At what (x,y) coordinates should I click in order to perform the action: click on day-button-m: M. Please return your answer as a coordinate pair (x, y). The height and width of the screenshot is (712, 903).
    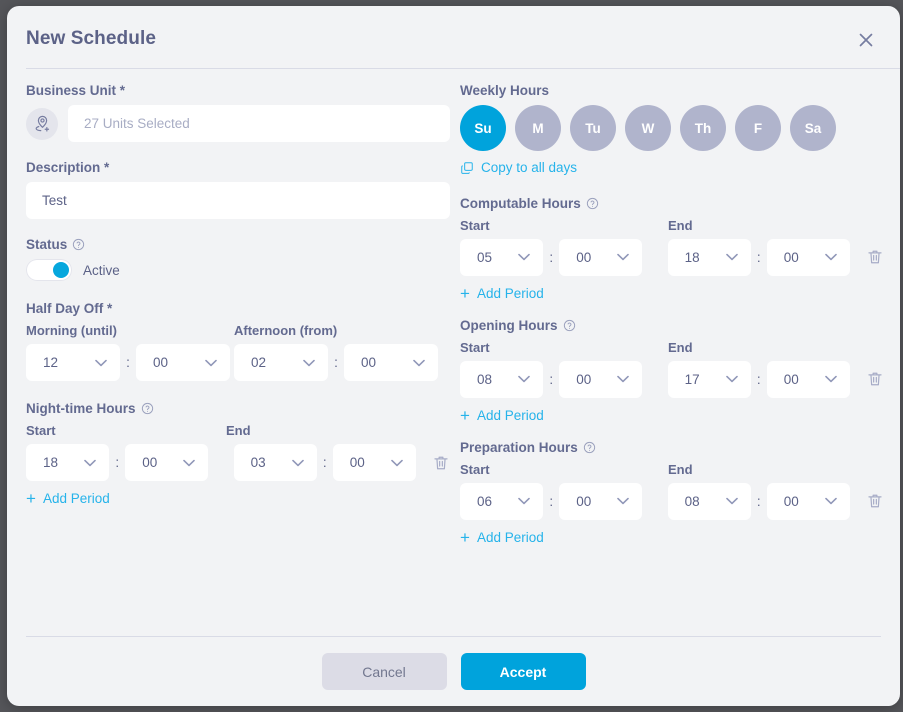
    Looking at the image, I should click on (538, 128).